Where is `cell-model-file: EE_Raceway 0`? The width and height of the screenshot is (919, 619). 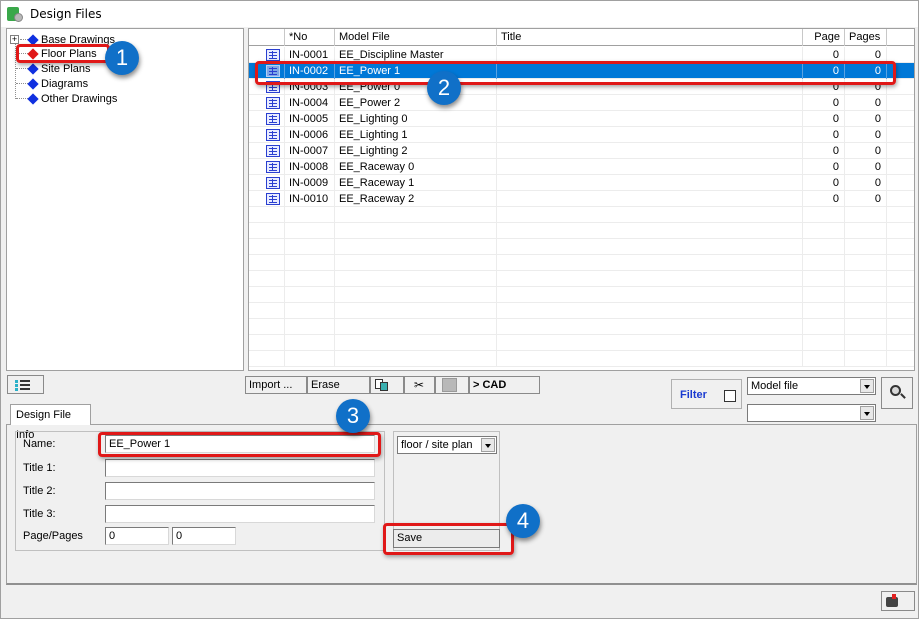 cell-model-file: EE_Raceway 0 is located at coordinates (416, 167).